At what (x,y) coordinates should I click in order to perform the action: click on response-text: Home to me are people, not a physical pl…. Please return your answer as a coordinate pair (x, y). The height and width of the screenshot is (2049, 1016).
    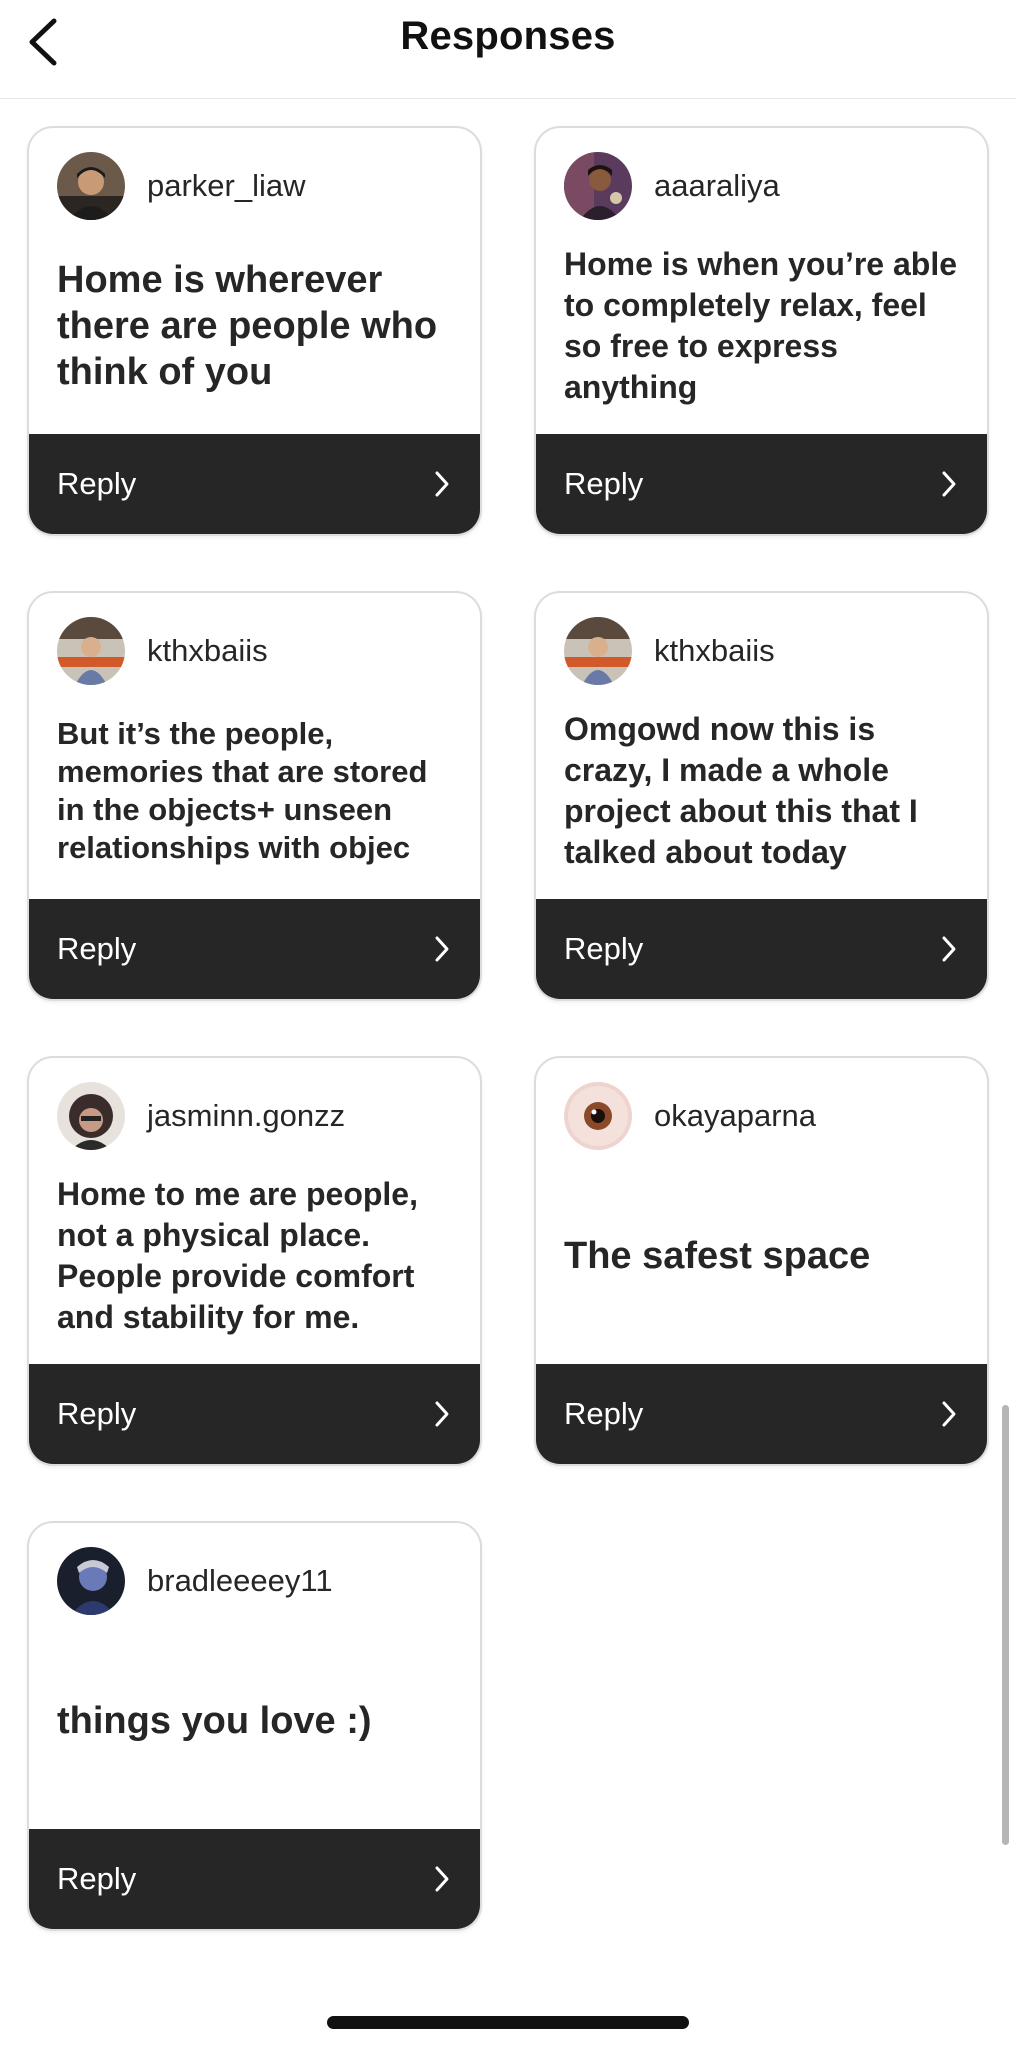
    Looking at the image, I should click on (237, 1255).